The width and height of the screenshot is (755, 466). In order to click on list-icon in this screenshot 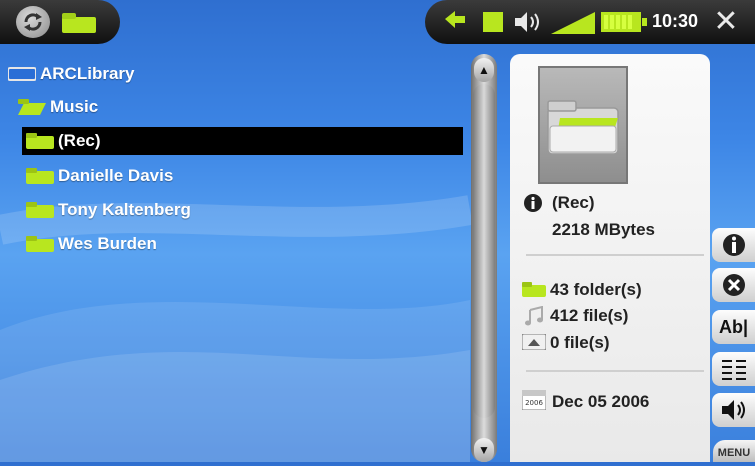, I will do `click(733, 370)`.